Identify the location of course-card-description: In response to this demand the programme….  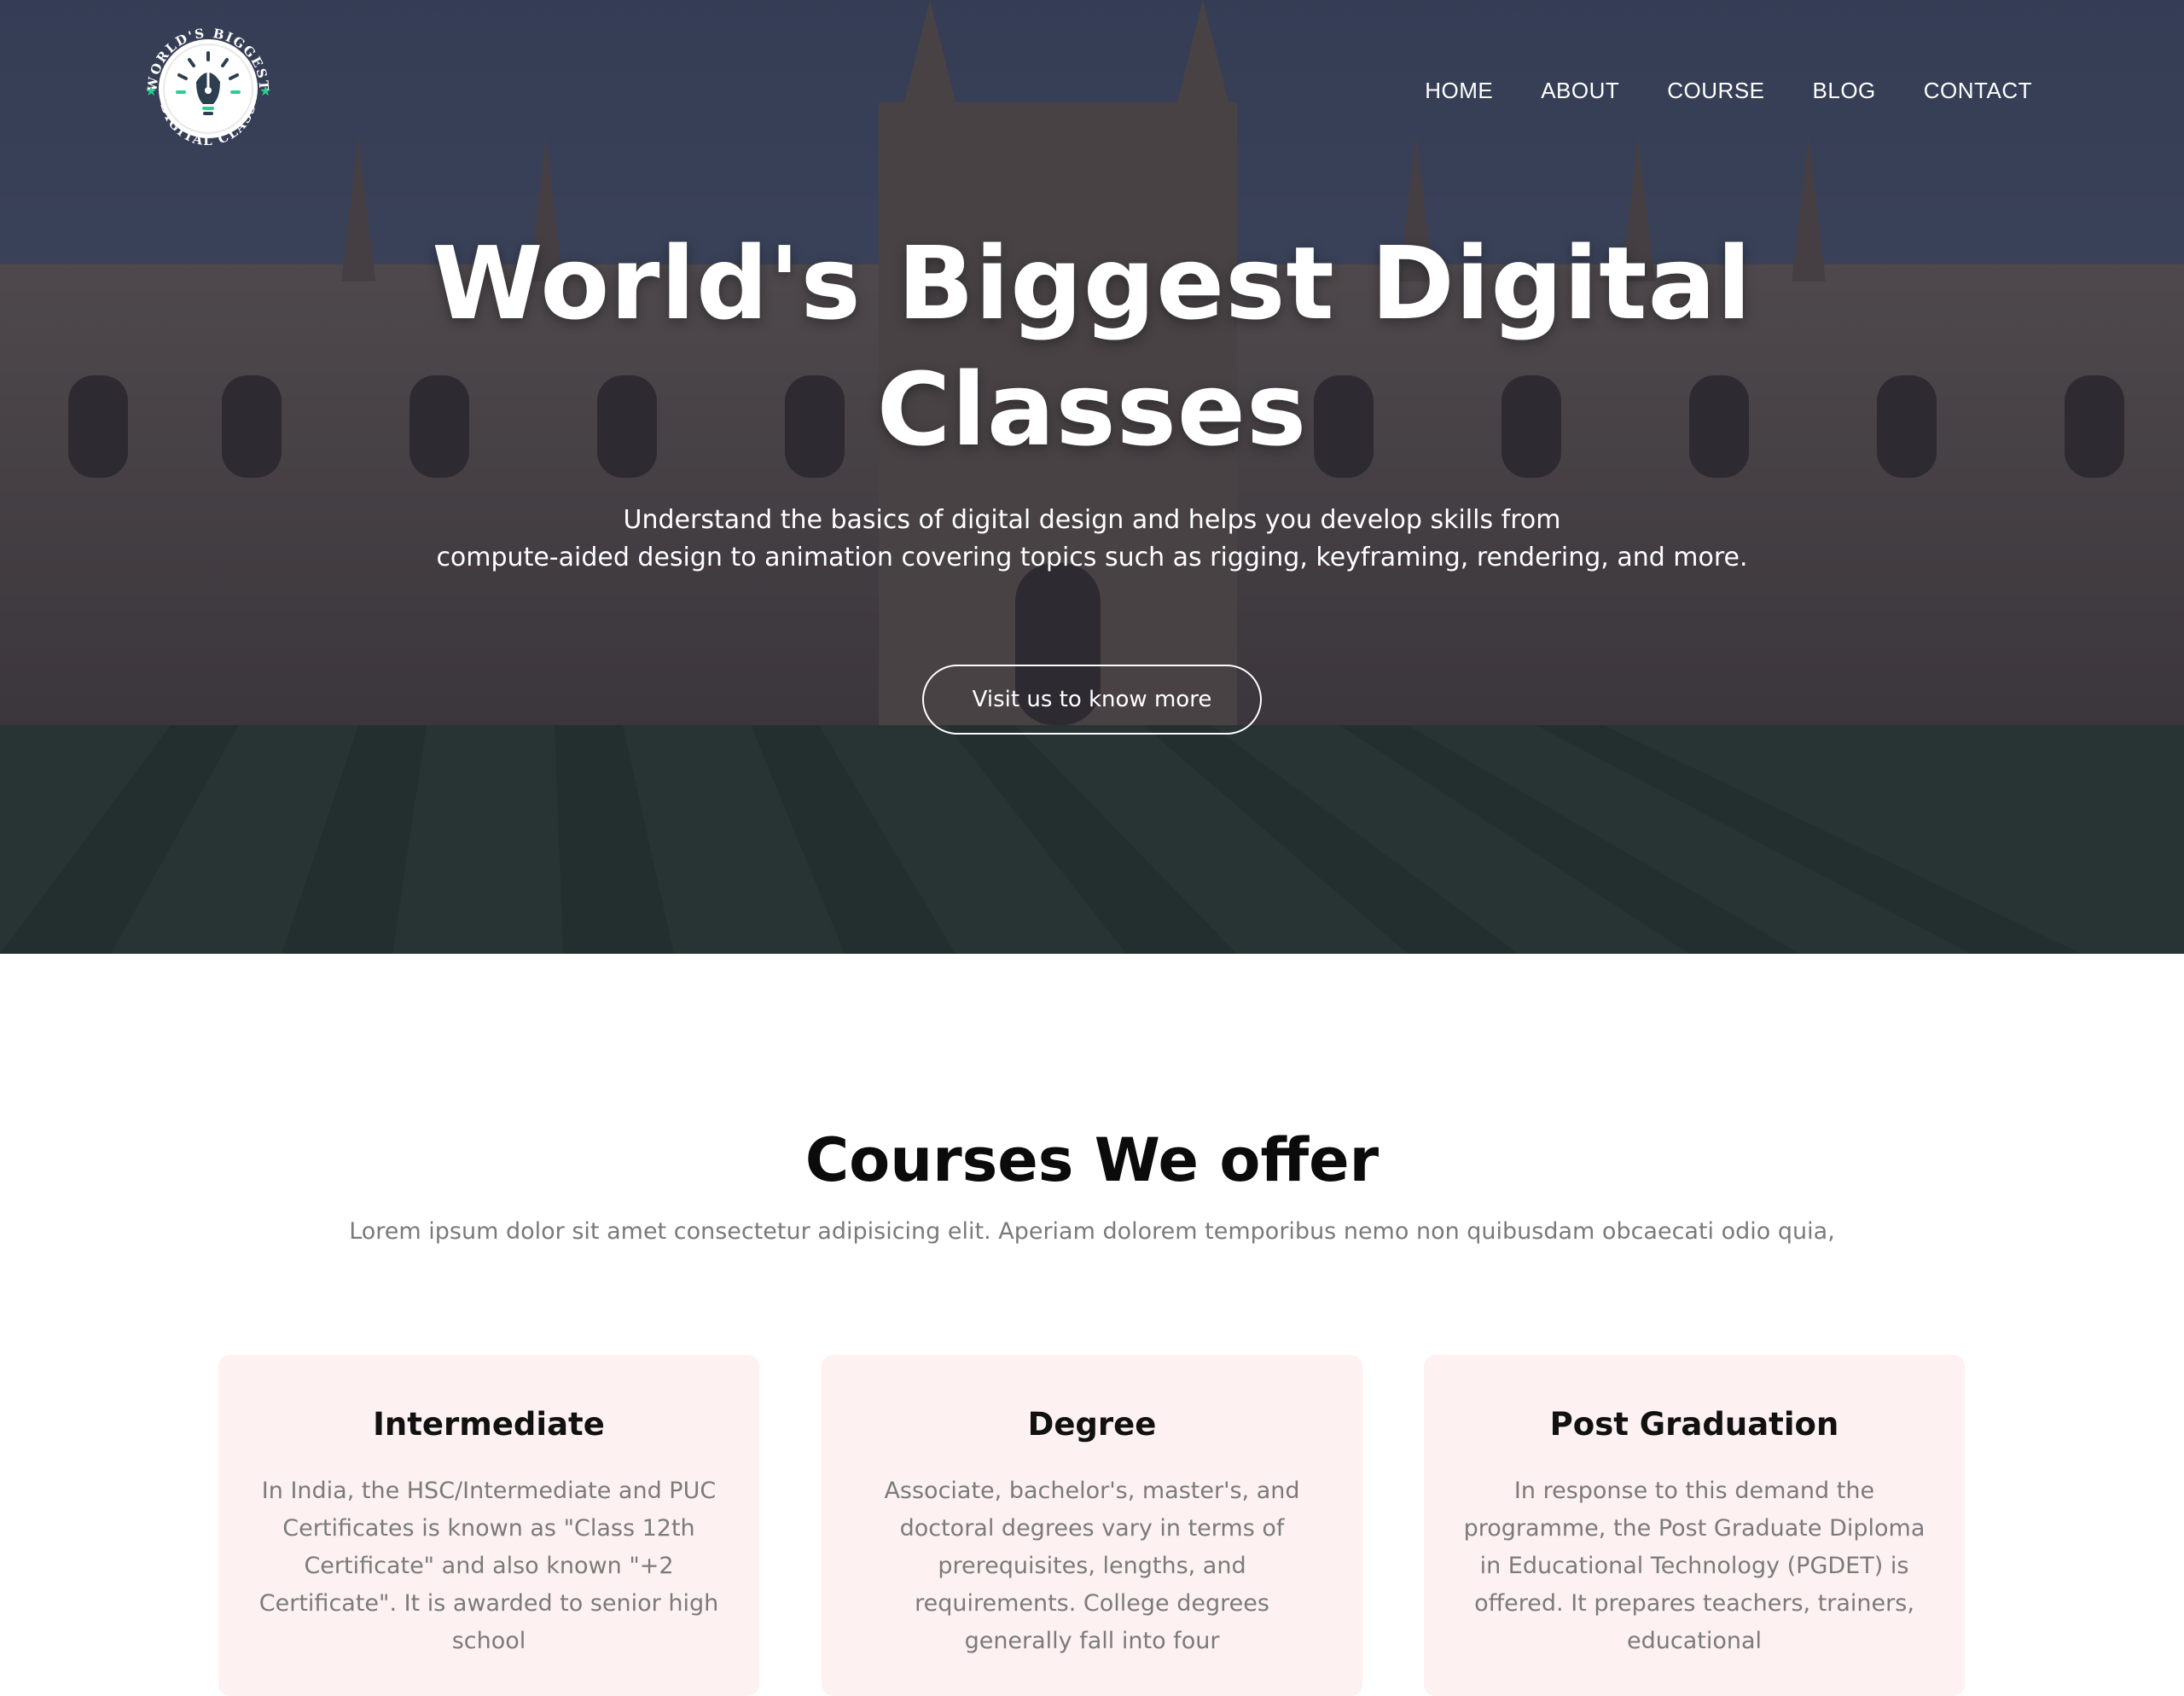
(1695, 1566).